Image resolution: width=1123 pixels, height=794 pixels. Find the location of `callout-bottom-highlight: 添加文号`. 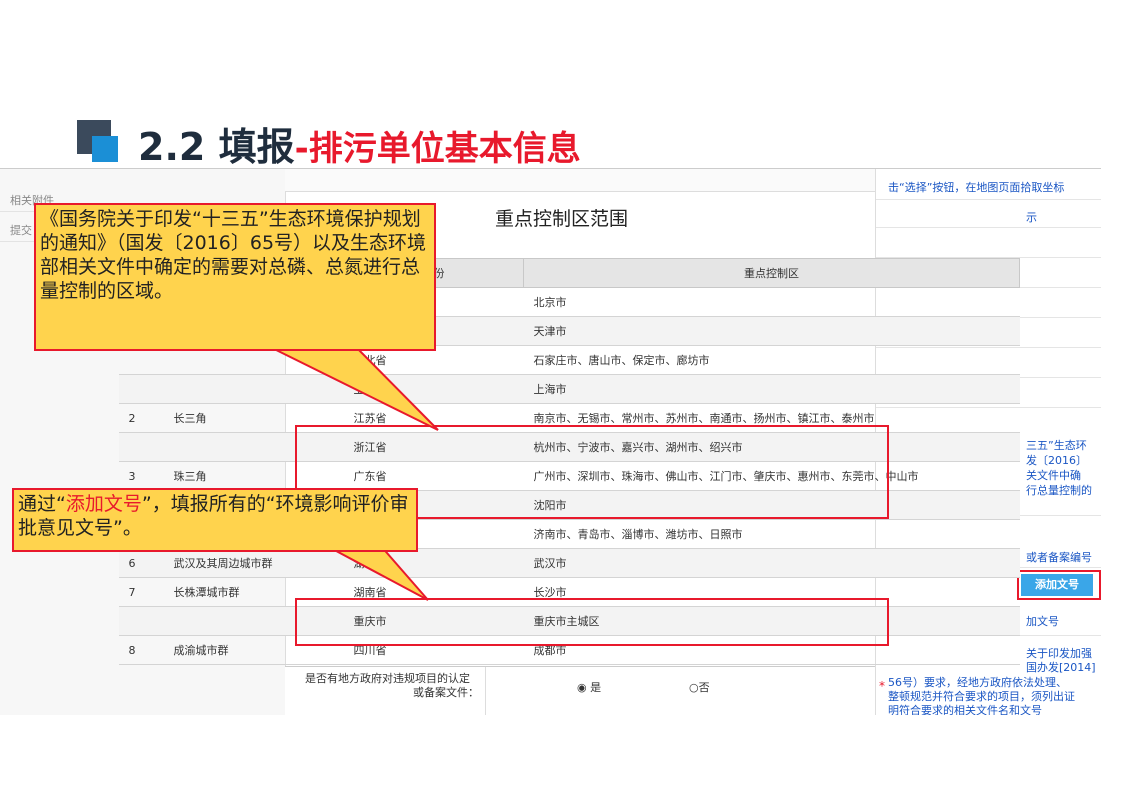

callout-bottom-highlight: 添加文号 is located at coordinates (103, 504).